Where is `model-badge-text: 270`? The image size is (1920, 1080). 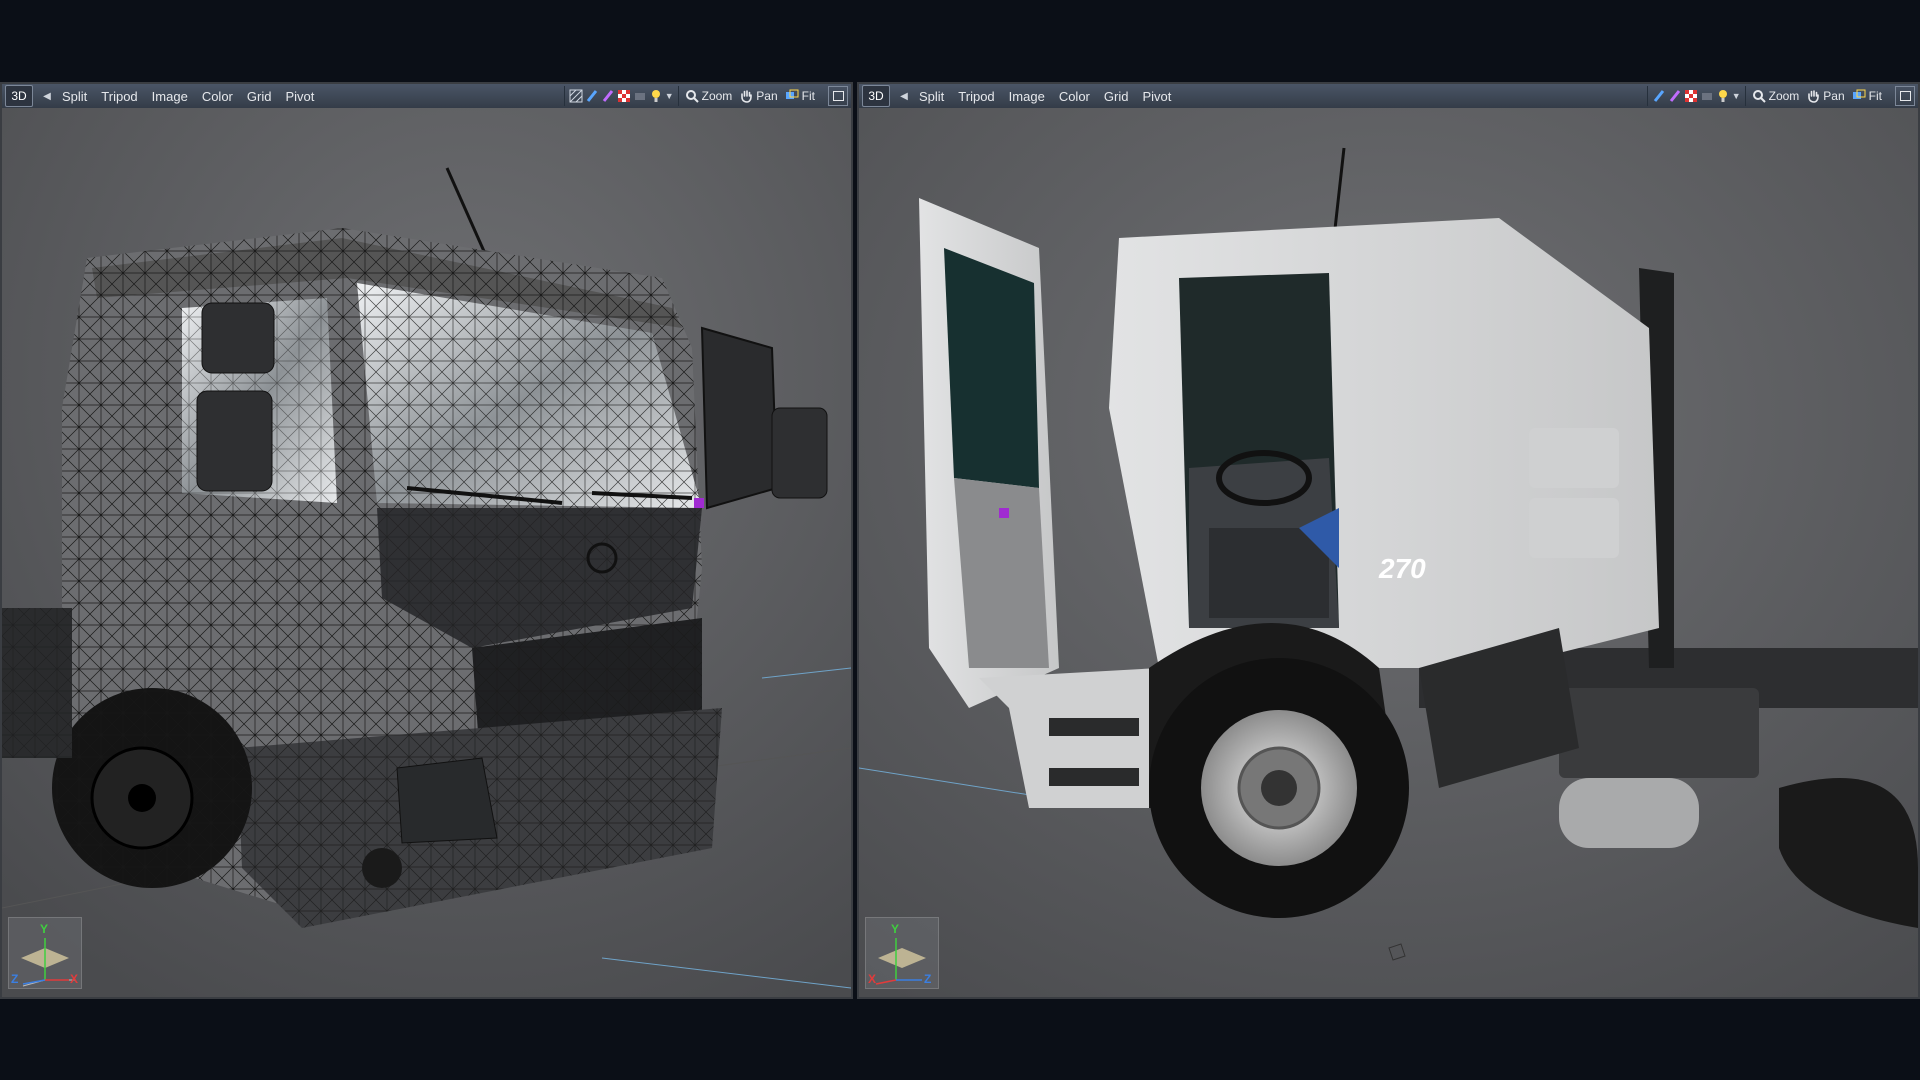
model-badge-text: 270 is located at coordinates (1402, 568).